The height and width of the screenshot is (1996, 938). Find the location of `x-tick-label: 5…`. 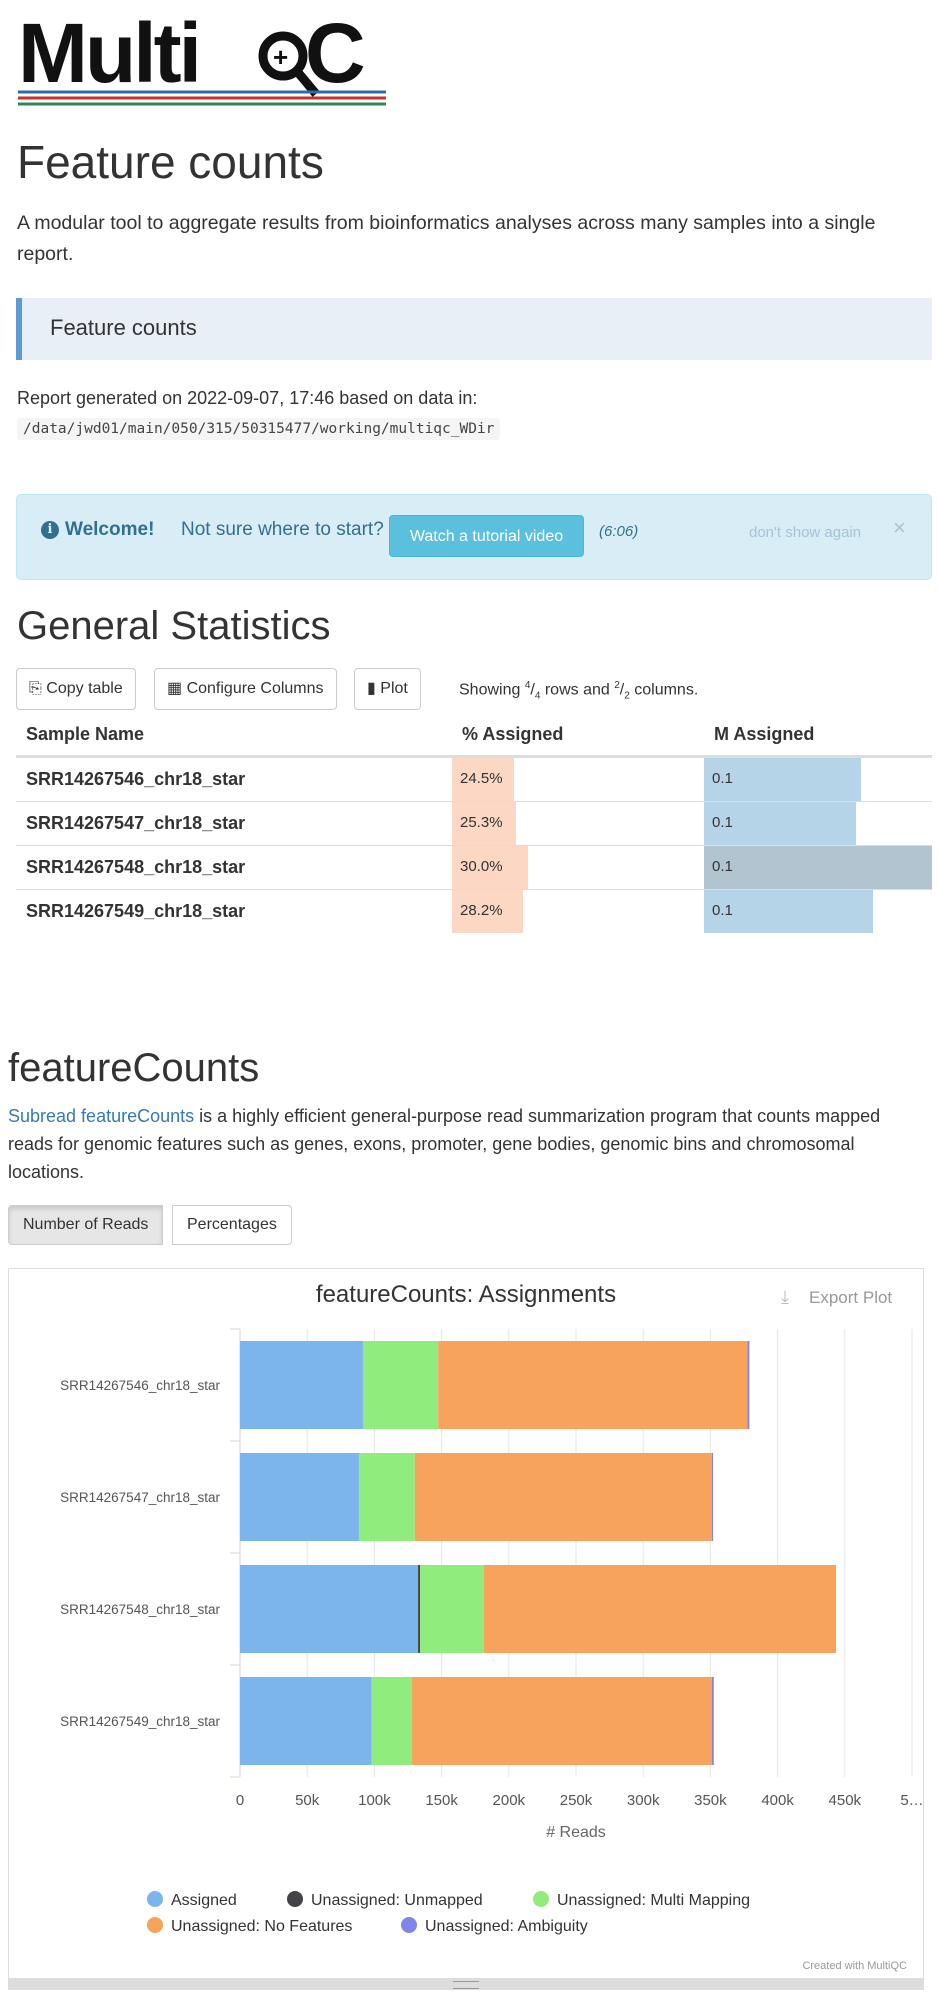

x-tick-label: 5… is located at coordinates (911, 1800).